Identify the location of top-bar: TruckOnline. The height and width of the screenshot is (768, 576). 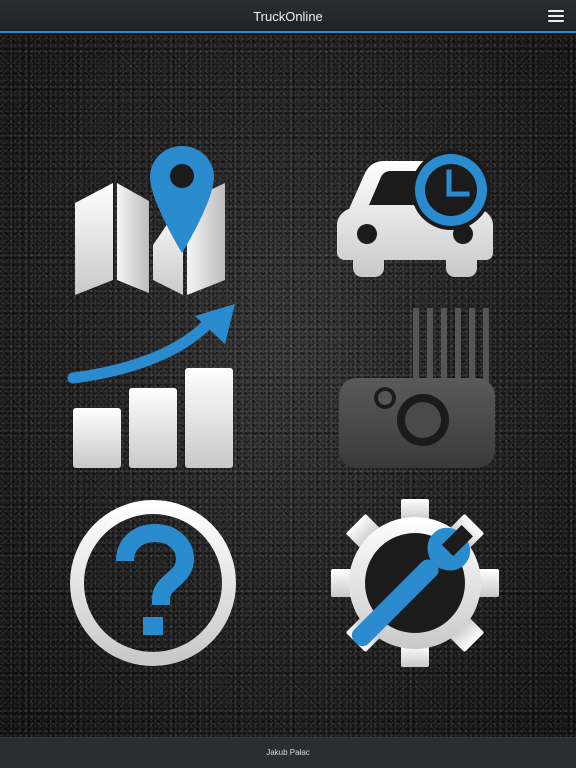
(288, 16).